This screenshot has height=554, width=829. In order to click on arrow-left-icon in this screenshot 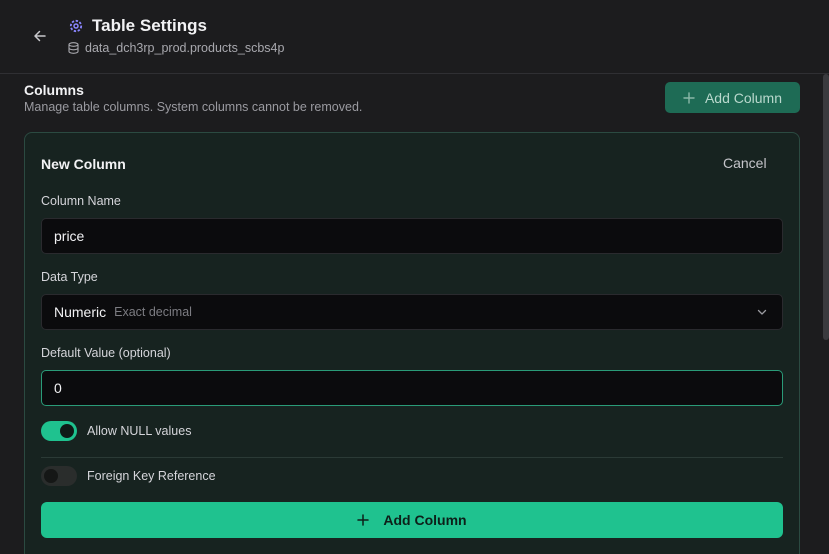, I will do `click(40, 36)`.